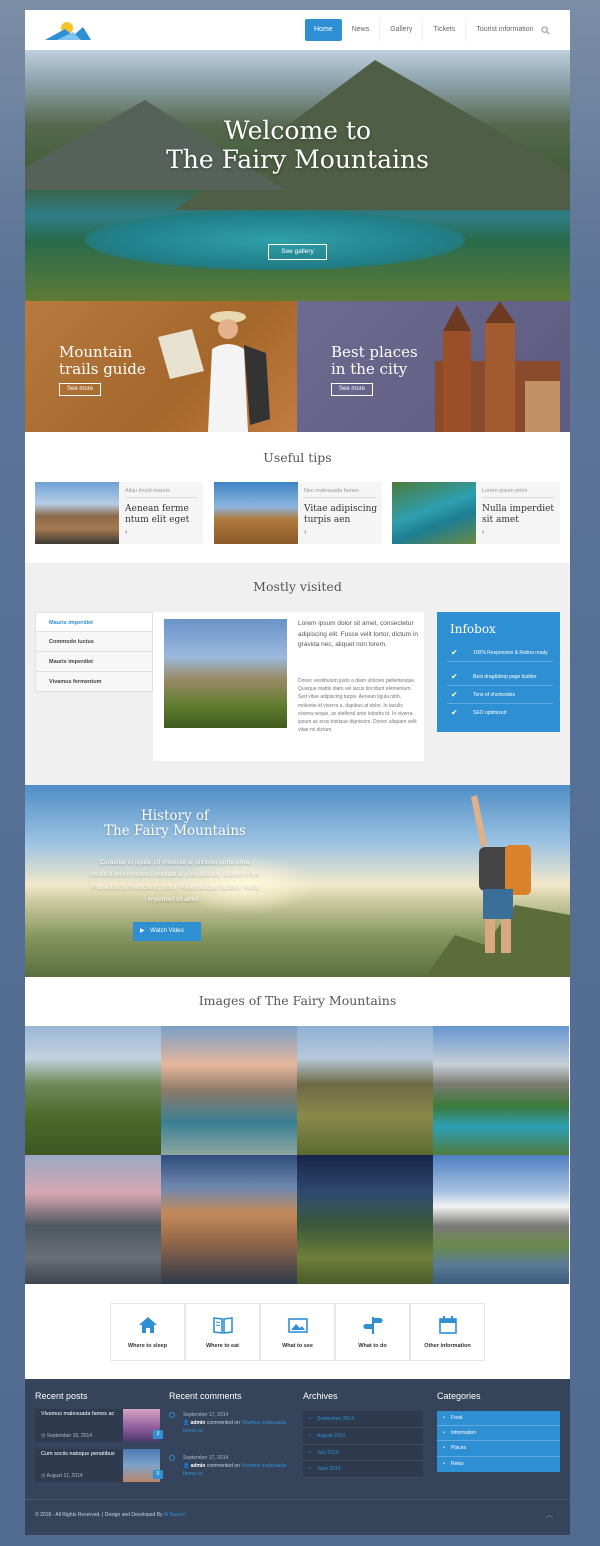  Describe the element at coordinates (297, 457) in the screenshot. I see `useful-tips-title: Useful tips` at that location.